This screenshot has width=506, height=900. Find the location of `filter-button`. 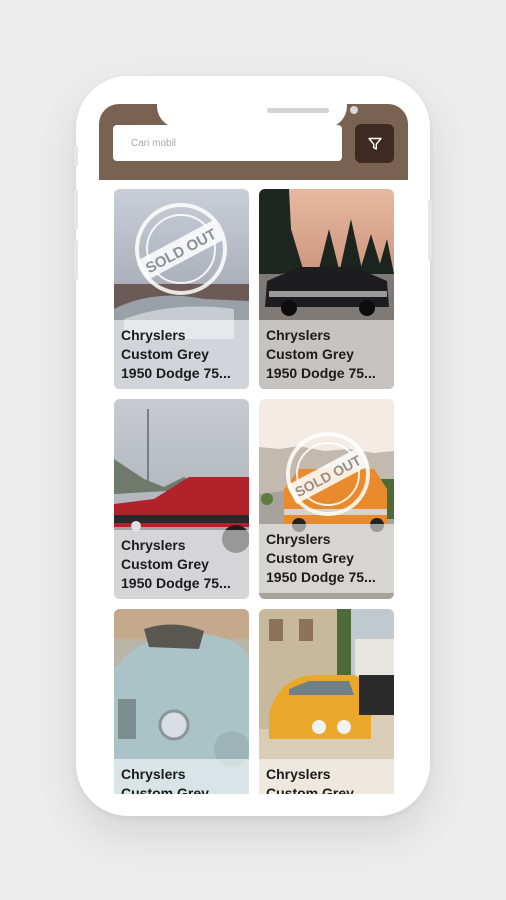

filter-button is located at coordinates (374, 143).